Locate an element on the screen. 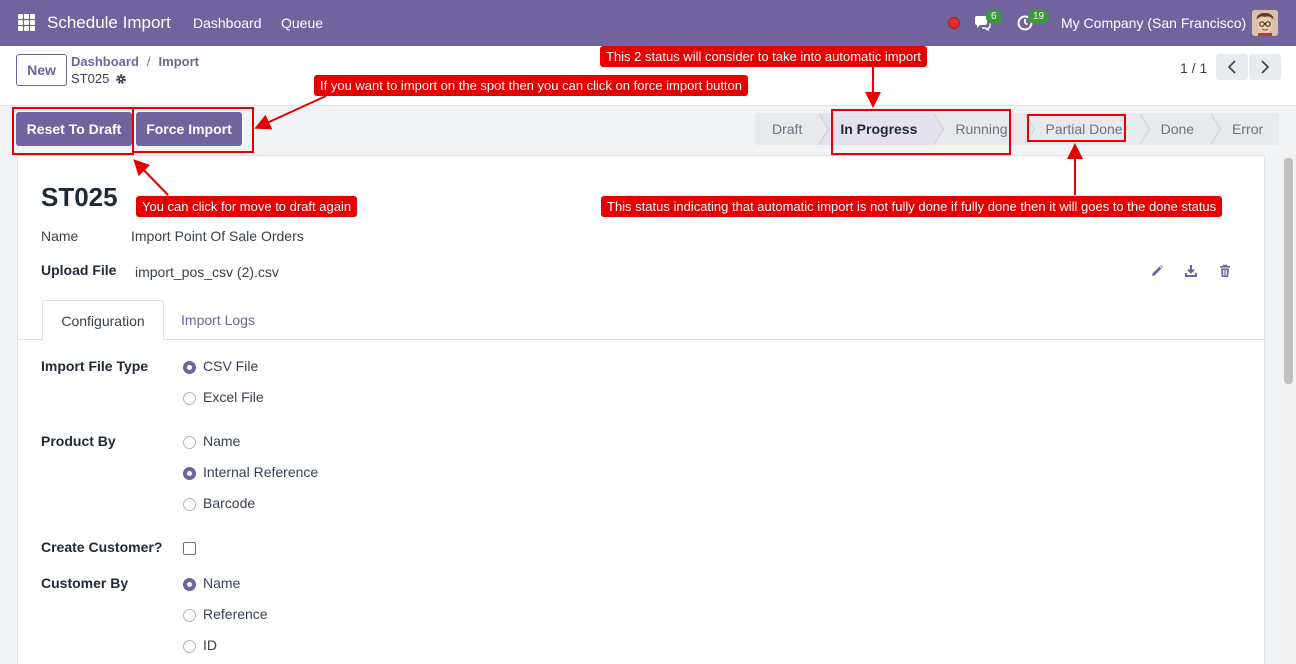 The image size is (1296, 664). radio-barcode is located at coordinates (189, 504).